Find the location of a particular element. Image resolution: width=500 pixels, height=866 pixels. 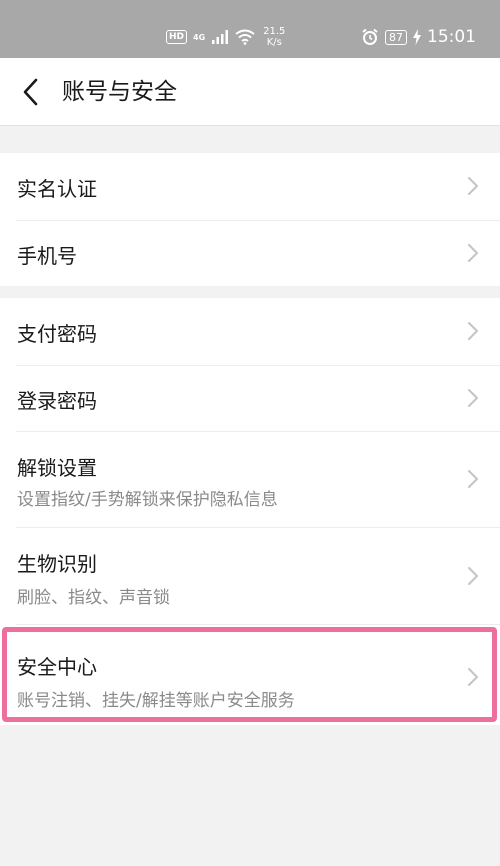

network-speed-unit: K/s is located at coordinates (274, 42).